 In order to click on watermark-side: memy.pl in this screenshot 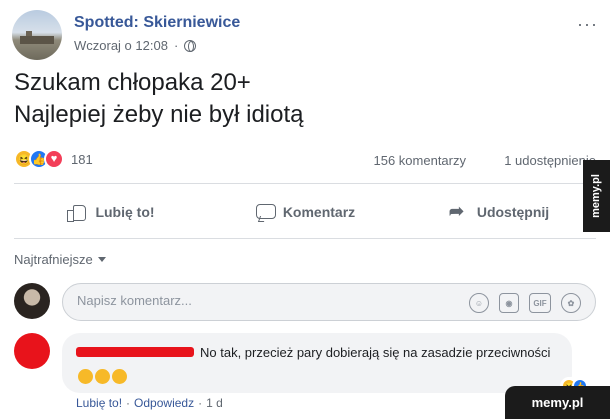, I will do `click(596, 196)`.